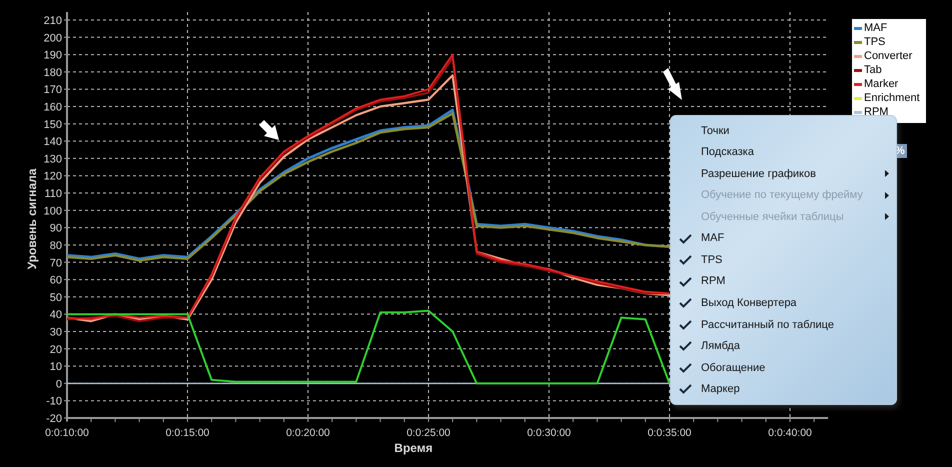  Describe the element at coordinates (876, 112) in the screenshot. I see `legend-label: RPM` at that location.